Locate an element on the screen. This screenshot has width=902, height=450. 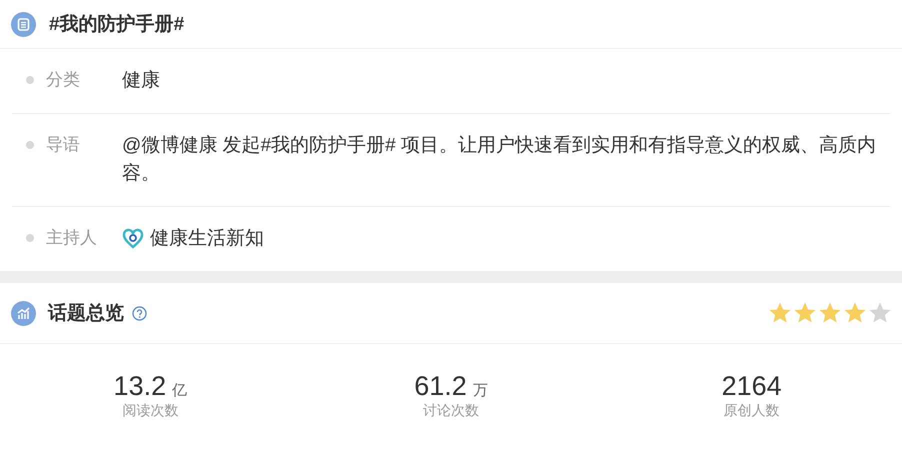
list-icon is located at coordinates (23, 24).